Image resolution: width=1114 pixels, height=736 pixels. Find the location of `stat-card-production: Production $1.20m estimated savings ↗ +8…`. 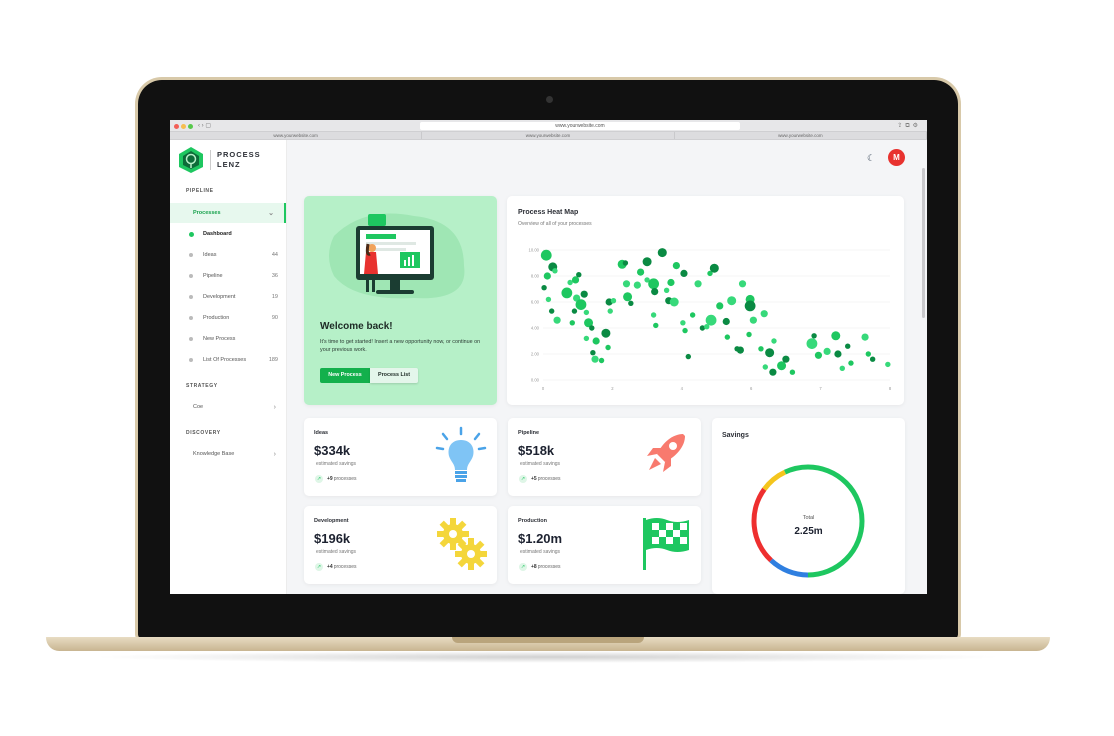

stat-card-production: Production $1.20m estimated savings ↗ +8… is located at coordinates (604, 545).